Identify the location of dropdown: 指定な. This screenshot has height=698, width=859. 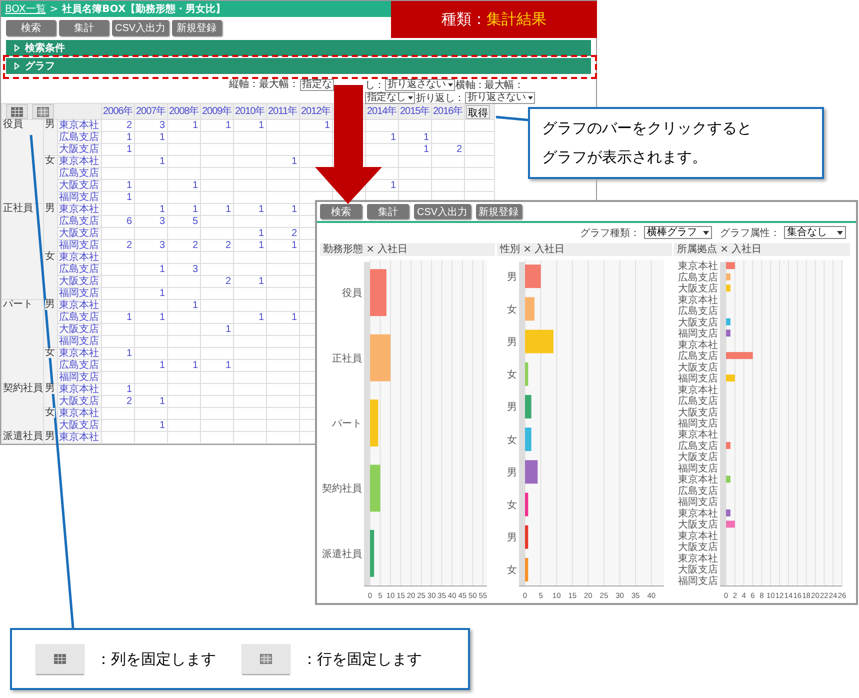
(317, 85).